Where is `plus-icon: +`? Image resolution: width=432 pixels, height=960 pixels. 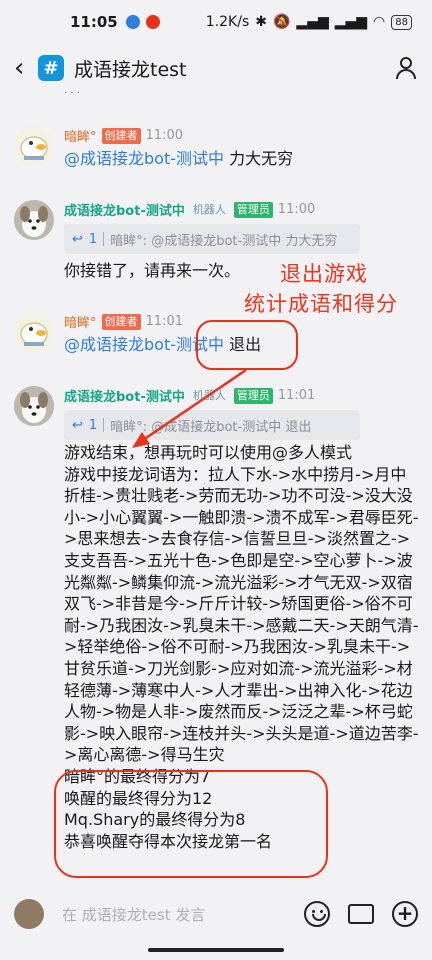 plus-icon: + is located at coordinates (405, 914).